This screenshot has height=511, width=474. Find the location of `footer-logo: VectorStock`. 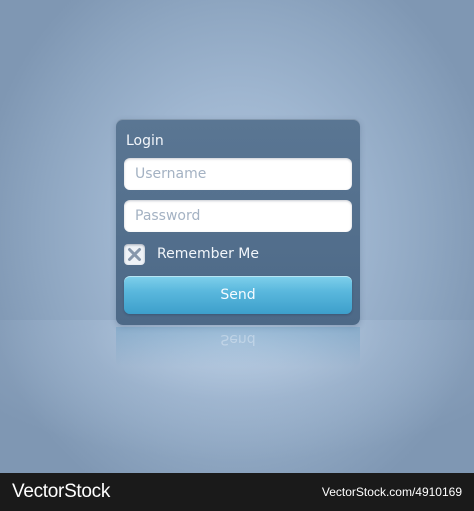

footer-logo: VectorStock is located at coordinates (61, 491).